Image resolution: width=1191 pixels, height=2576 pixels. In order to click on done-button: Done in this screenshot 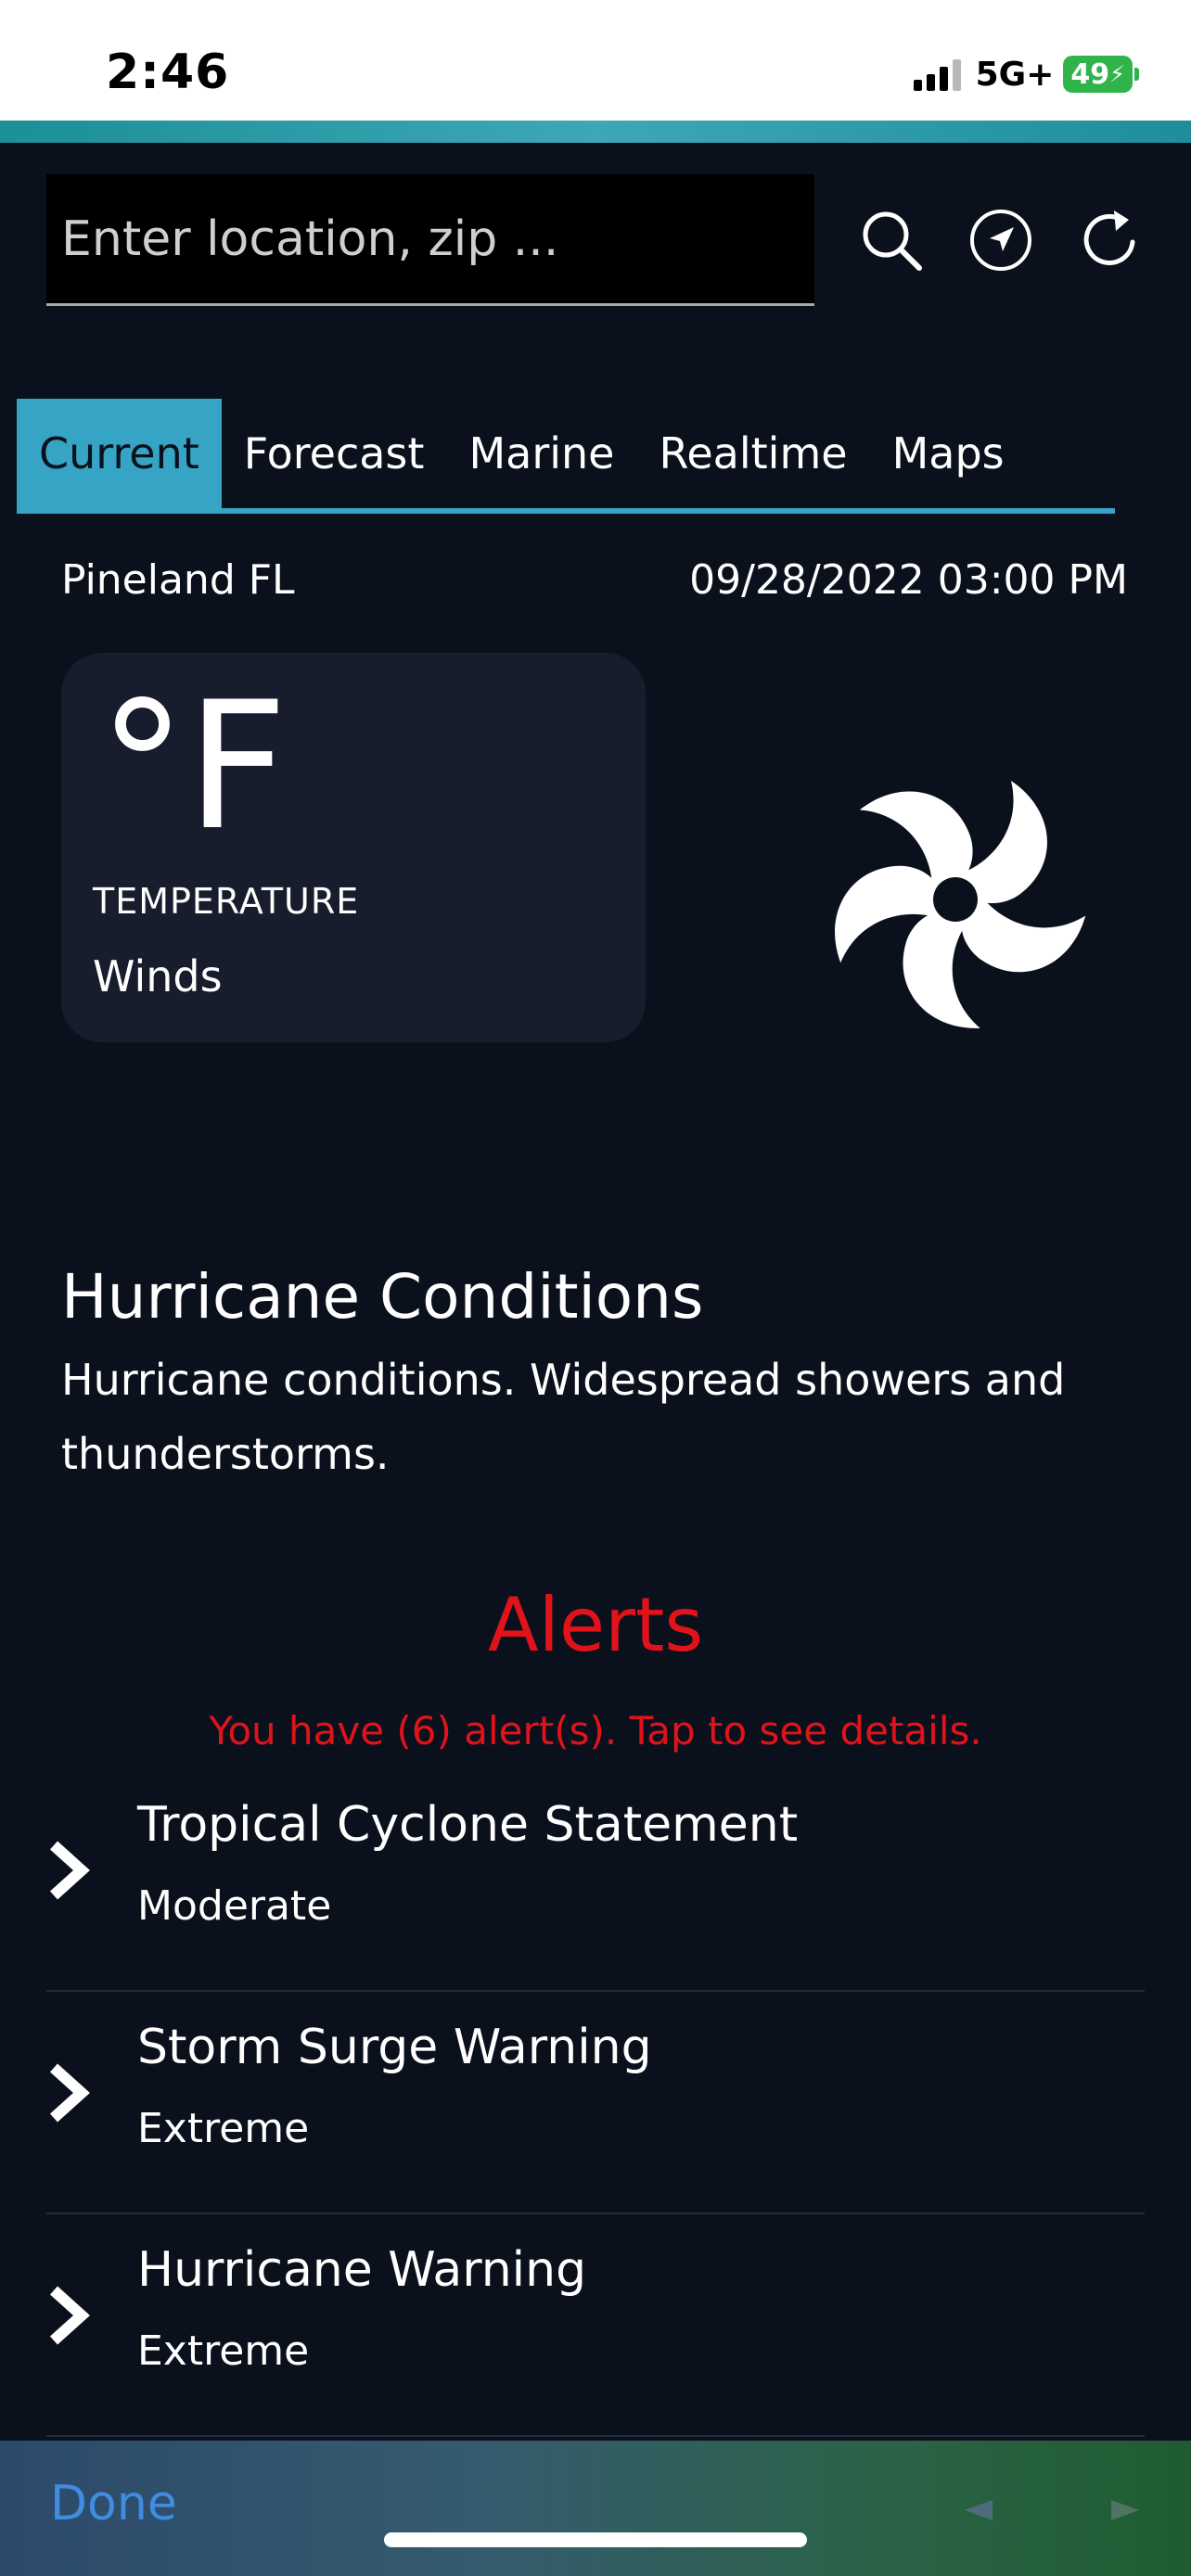, I will do `click(113, 2503)`.